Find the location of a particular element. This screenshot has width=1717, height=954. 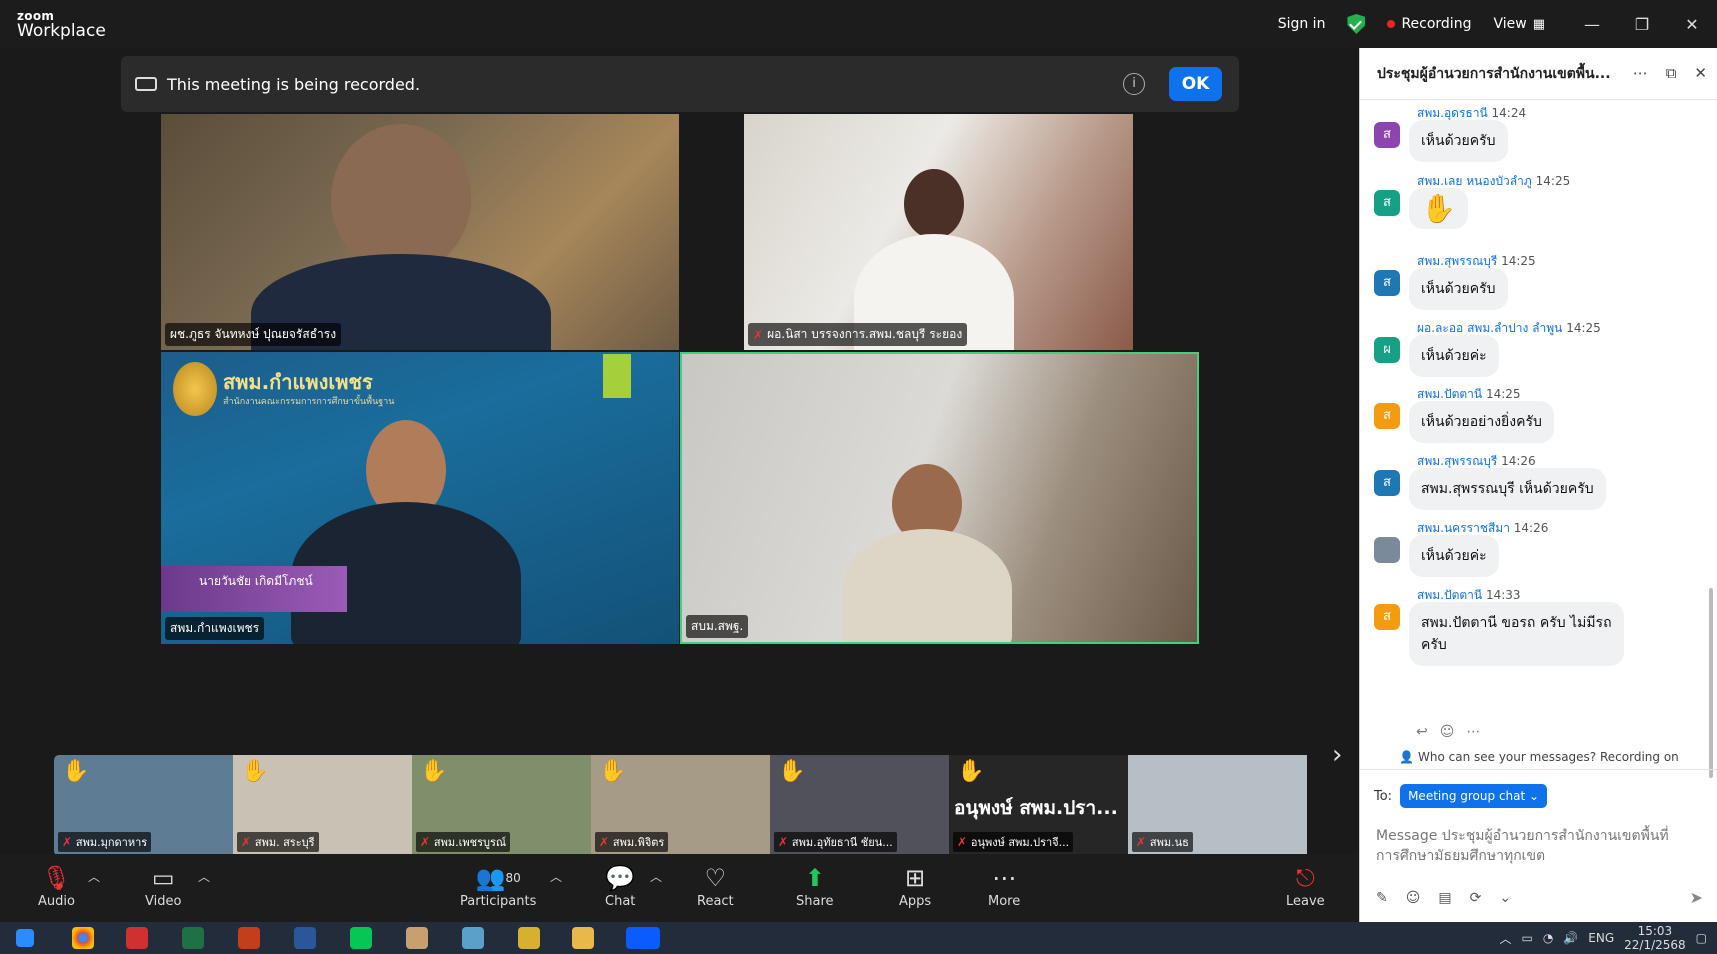

avatar is located at coordinates (1387, 550).